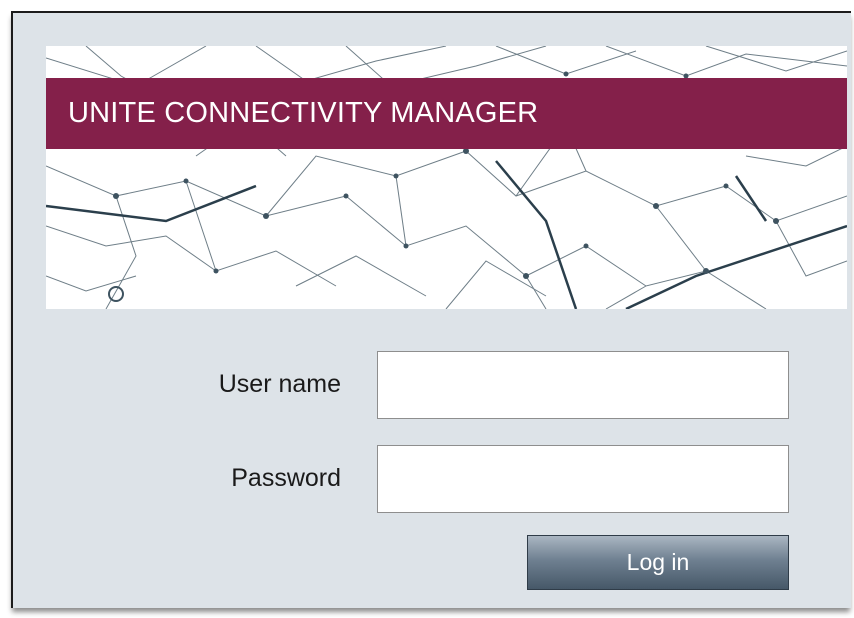  I want to click on username-label: User name, so click(279, 384).